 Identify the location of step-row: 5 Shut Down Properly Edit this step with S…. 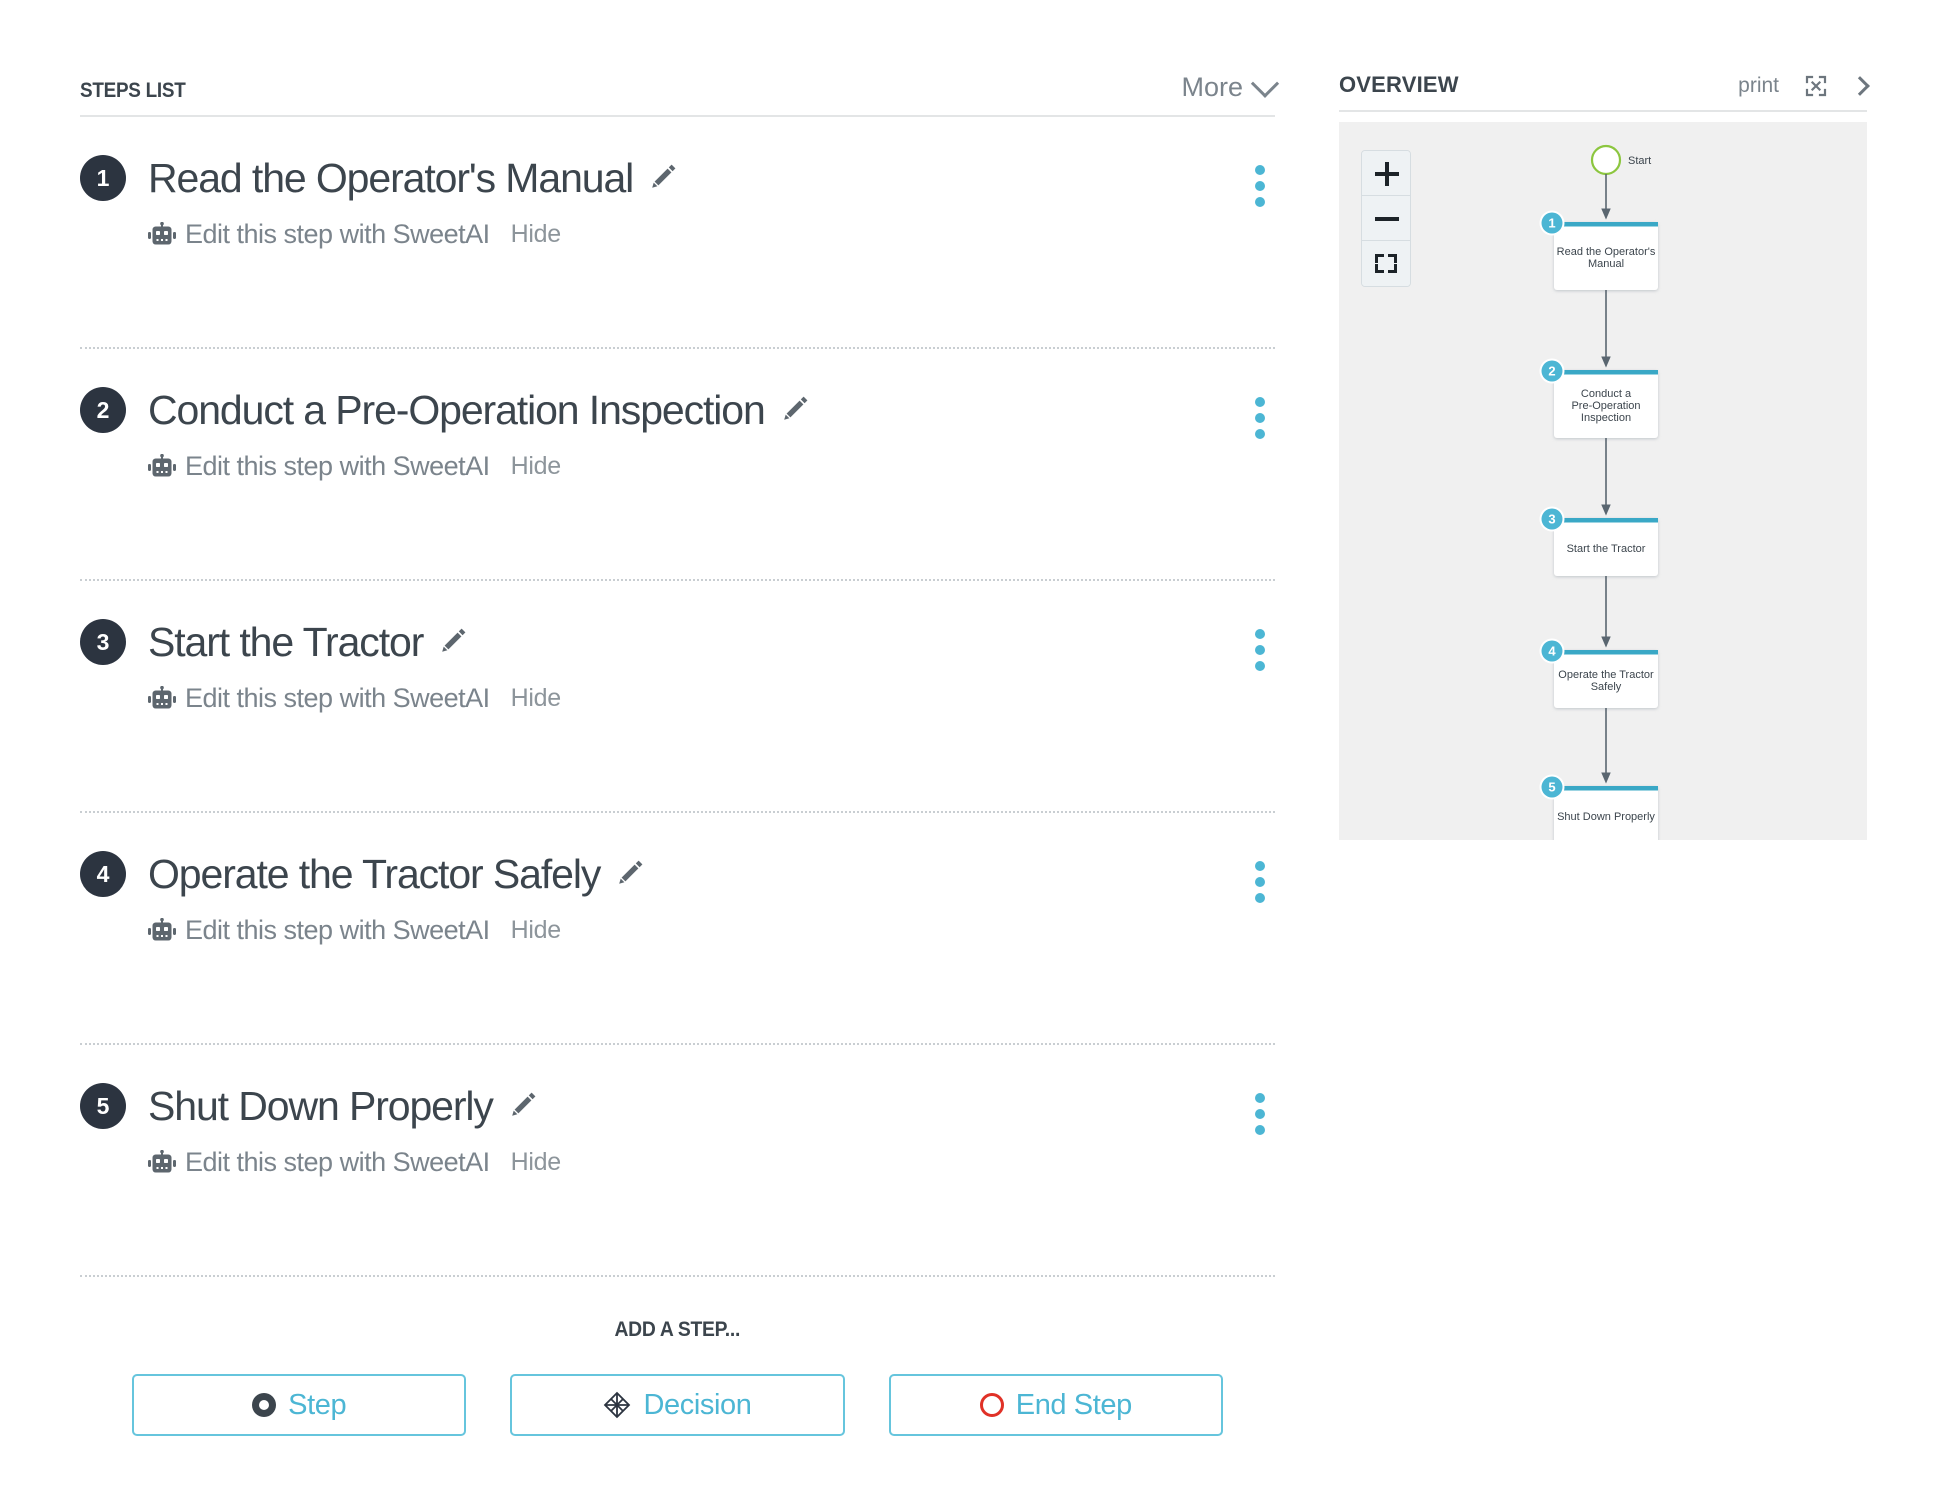
(677, 1161).